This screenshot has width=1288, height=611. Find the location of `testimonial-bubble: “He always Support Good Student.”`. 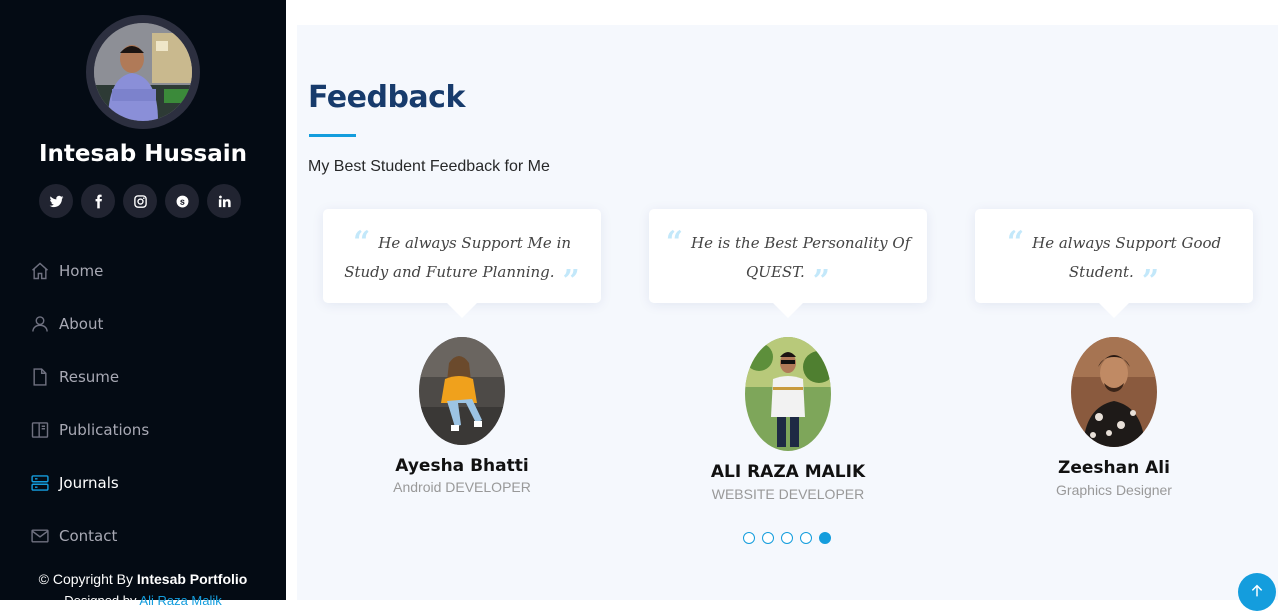

testimonial-bubble: “He always Support Good Student.” is located at coordinates (1114, 263).